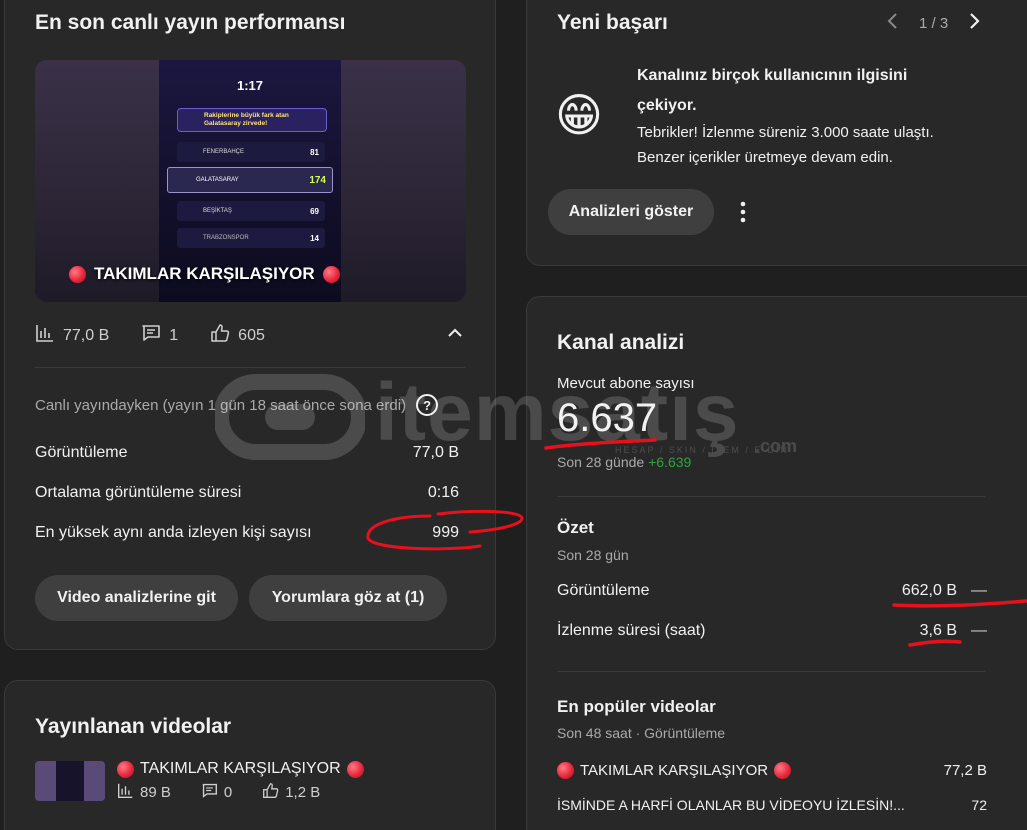 The width and height of the screenshot is (1027, 830). I want to click on metric-label: Görüntüleme, so click(81, 452).